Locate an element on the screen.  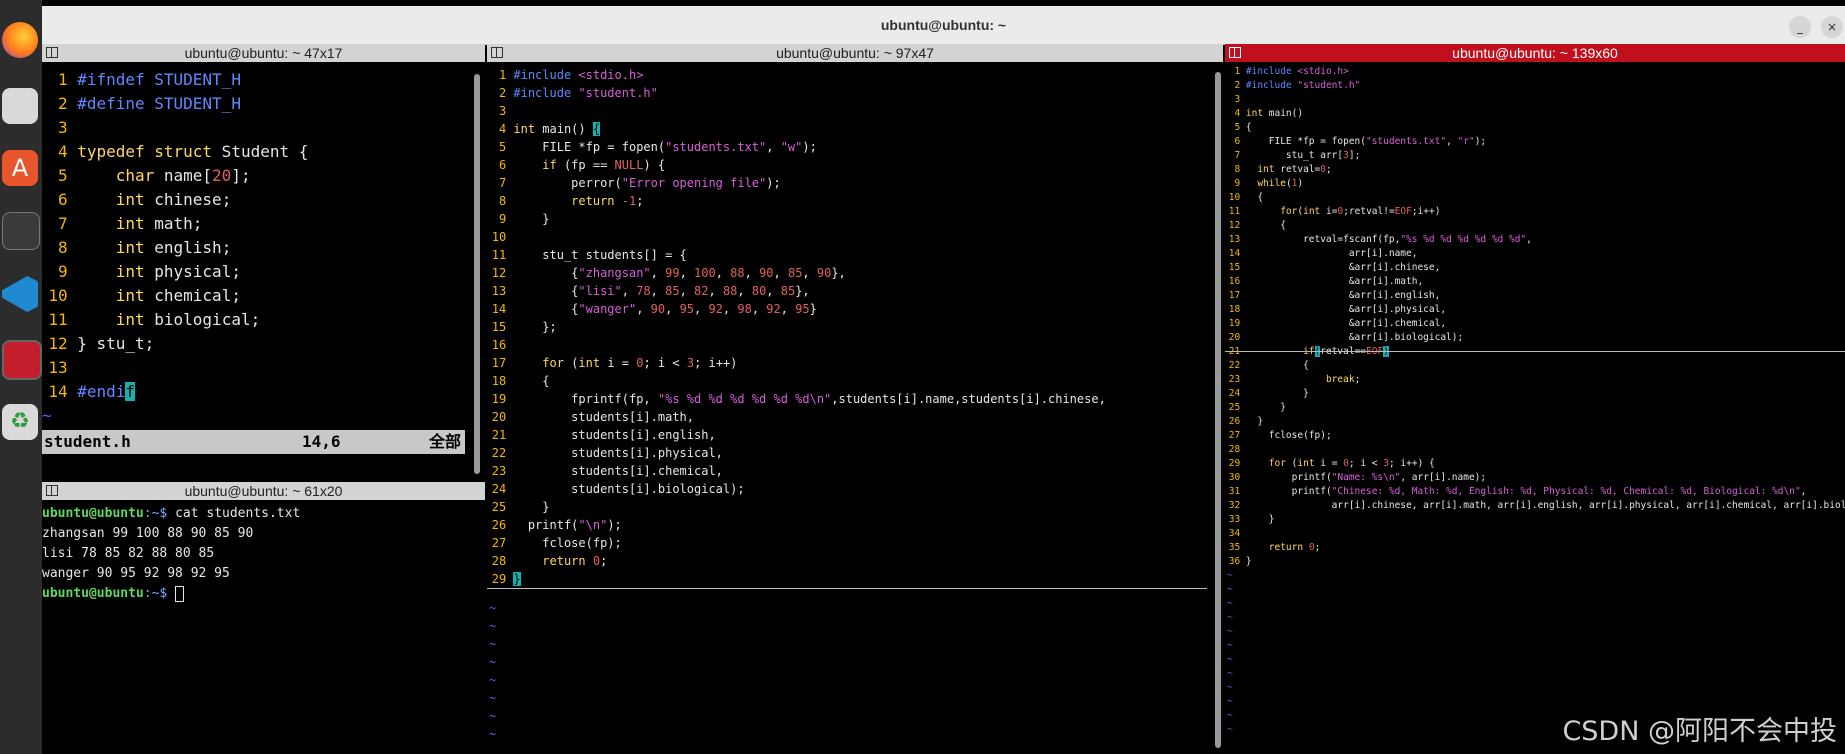
firefox-icon is located at coordinates (20, 40).